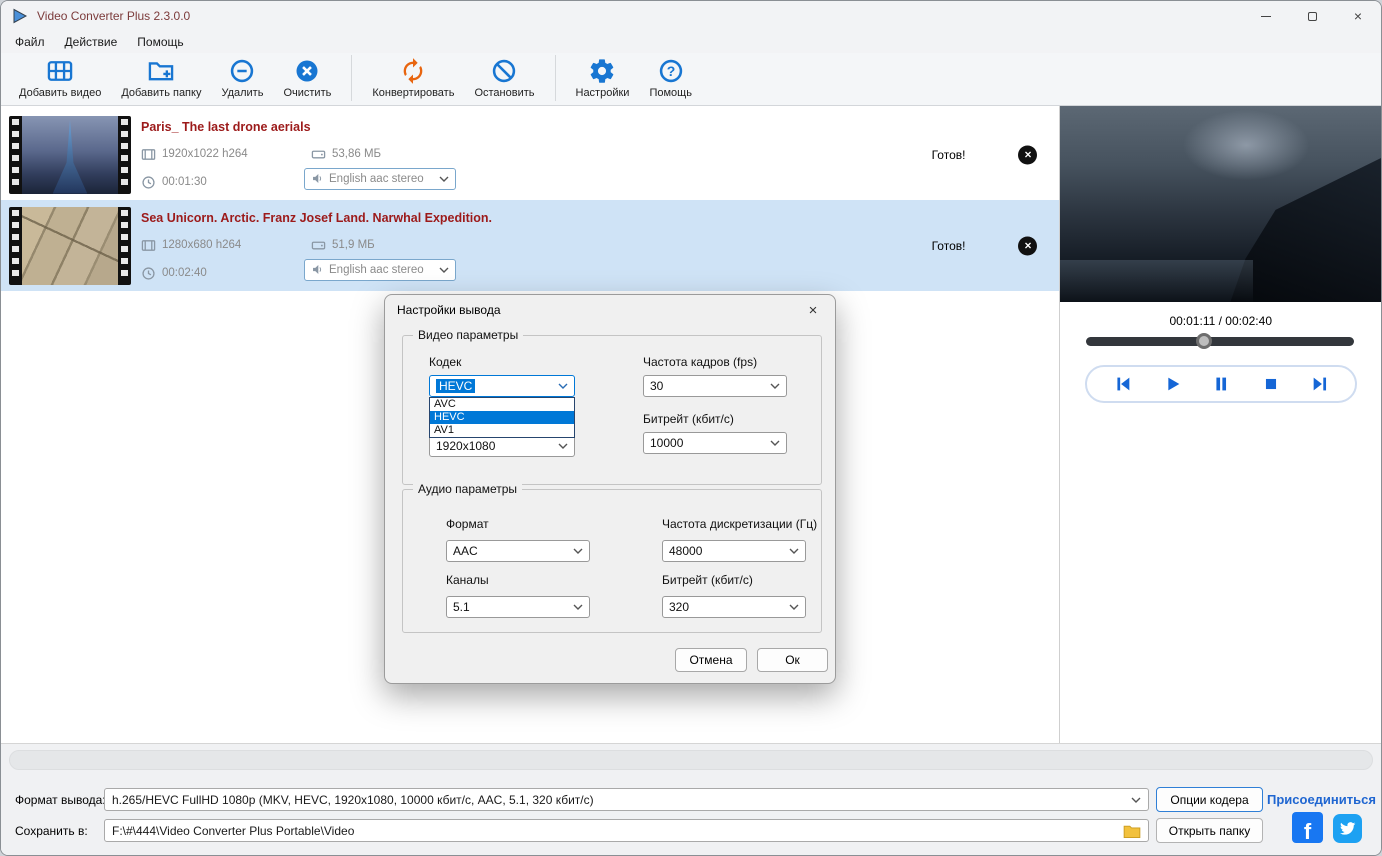 The image size is (1382, 856). What do you see at coordinates (518, 607) in the screenshot?
I see `channels-select: 5.1` at bounding box center [518, 607].